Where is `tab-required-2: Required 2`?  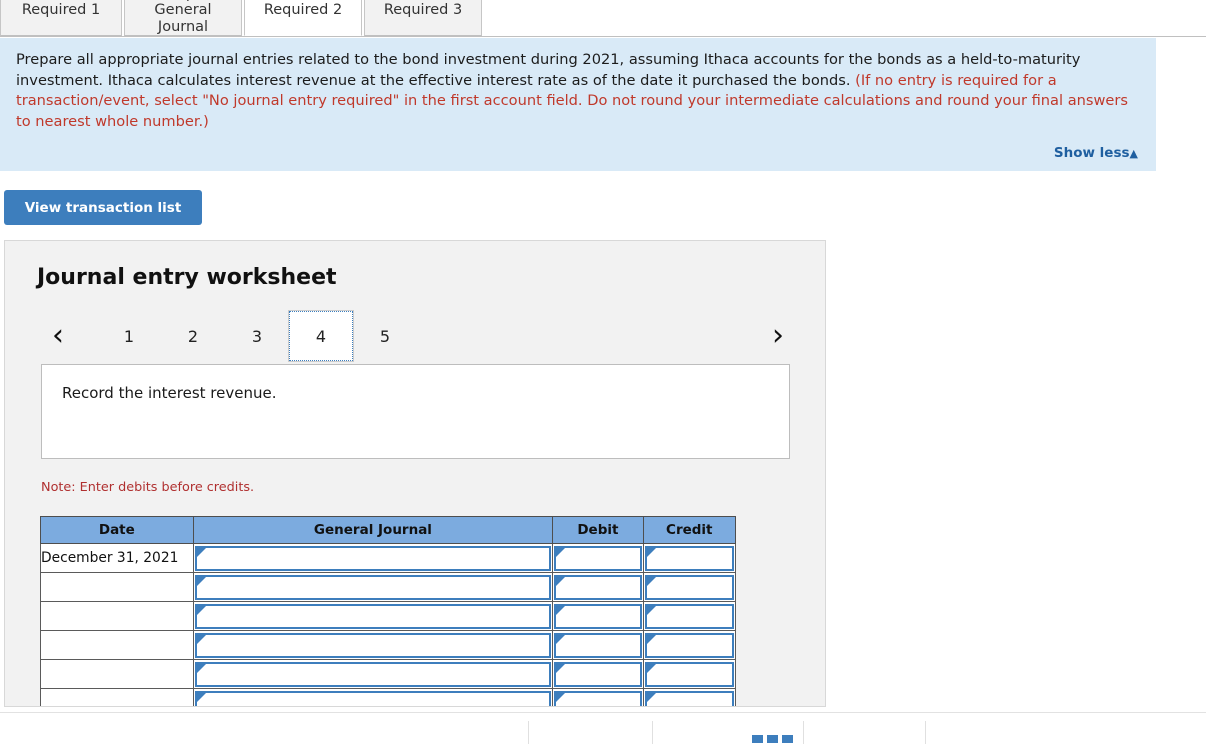
tab-required-2: Required 2 is located at coordinates (303, 18).